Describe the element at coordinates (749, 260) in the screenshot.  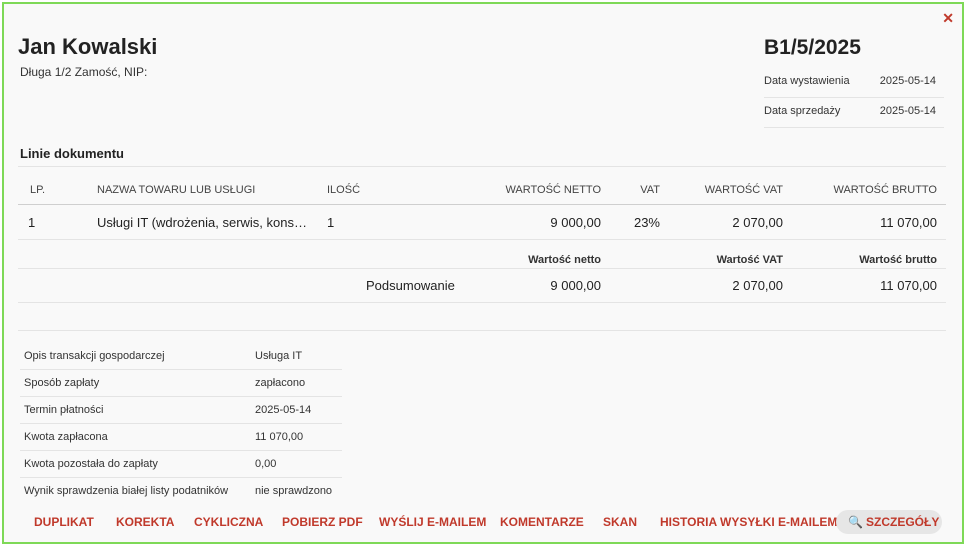
I see `summary-vat-label: Wartość VAT` at that location.